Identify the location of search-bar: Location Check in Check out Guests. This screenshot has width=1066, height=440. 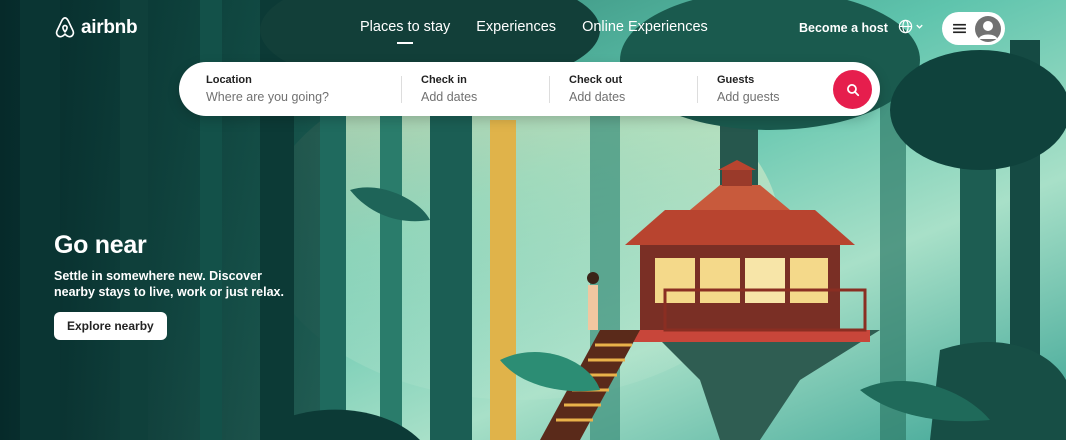
(529, 89).